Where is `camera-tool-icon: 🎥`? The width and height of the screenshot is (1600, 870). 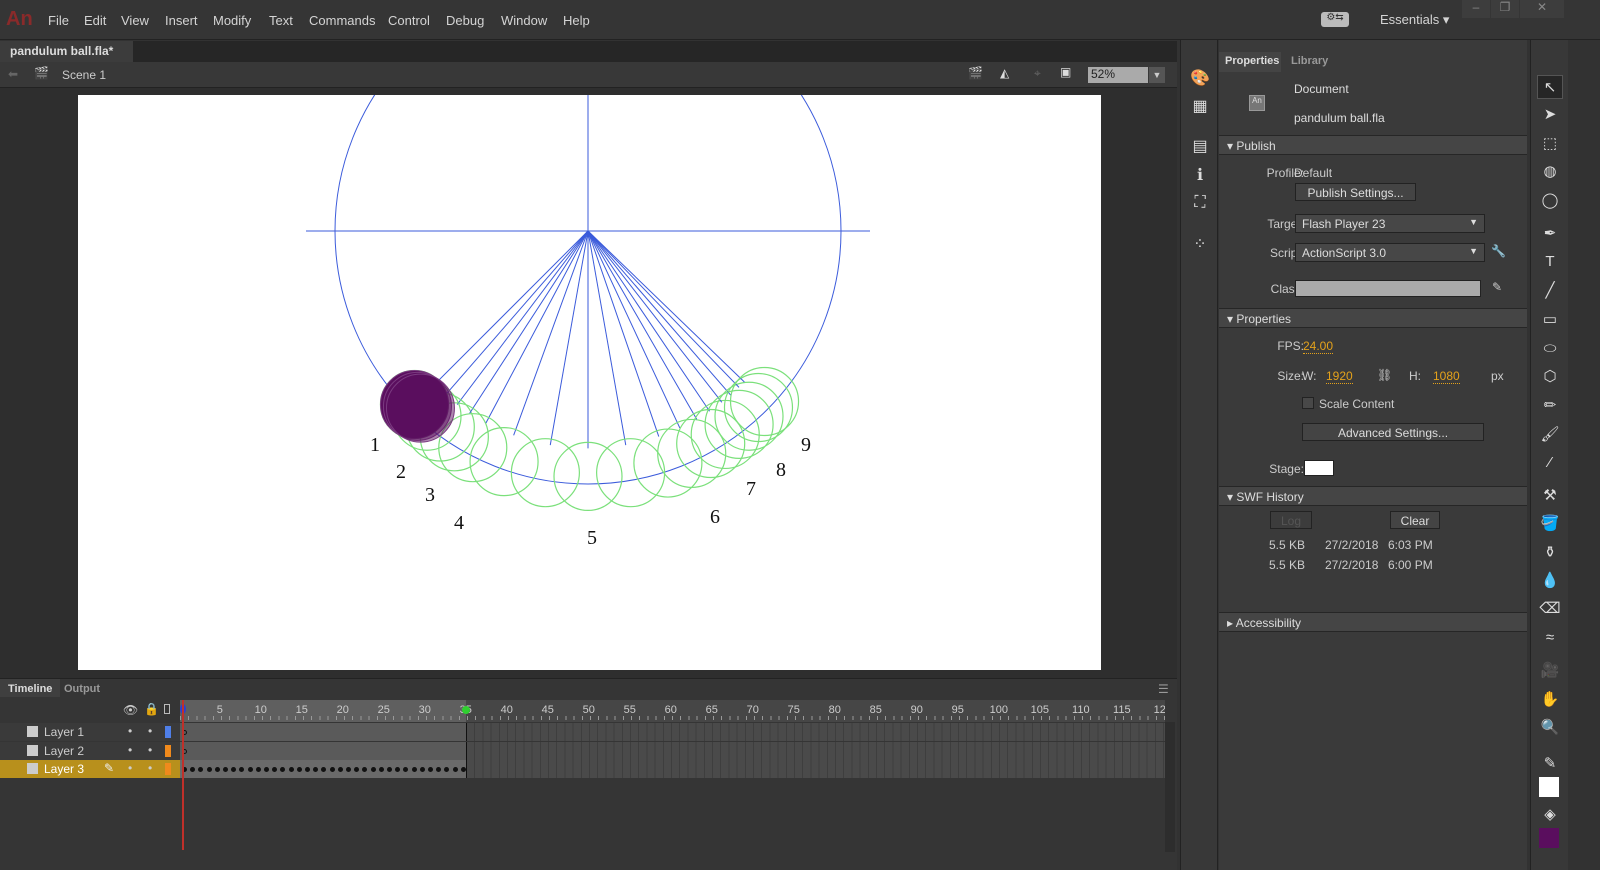
camera-tool-icon: 🎥 is located at coordinates (1550, 671).